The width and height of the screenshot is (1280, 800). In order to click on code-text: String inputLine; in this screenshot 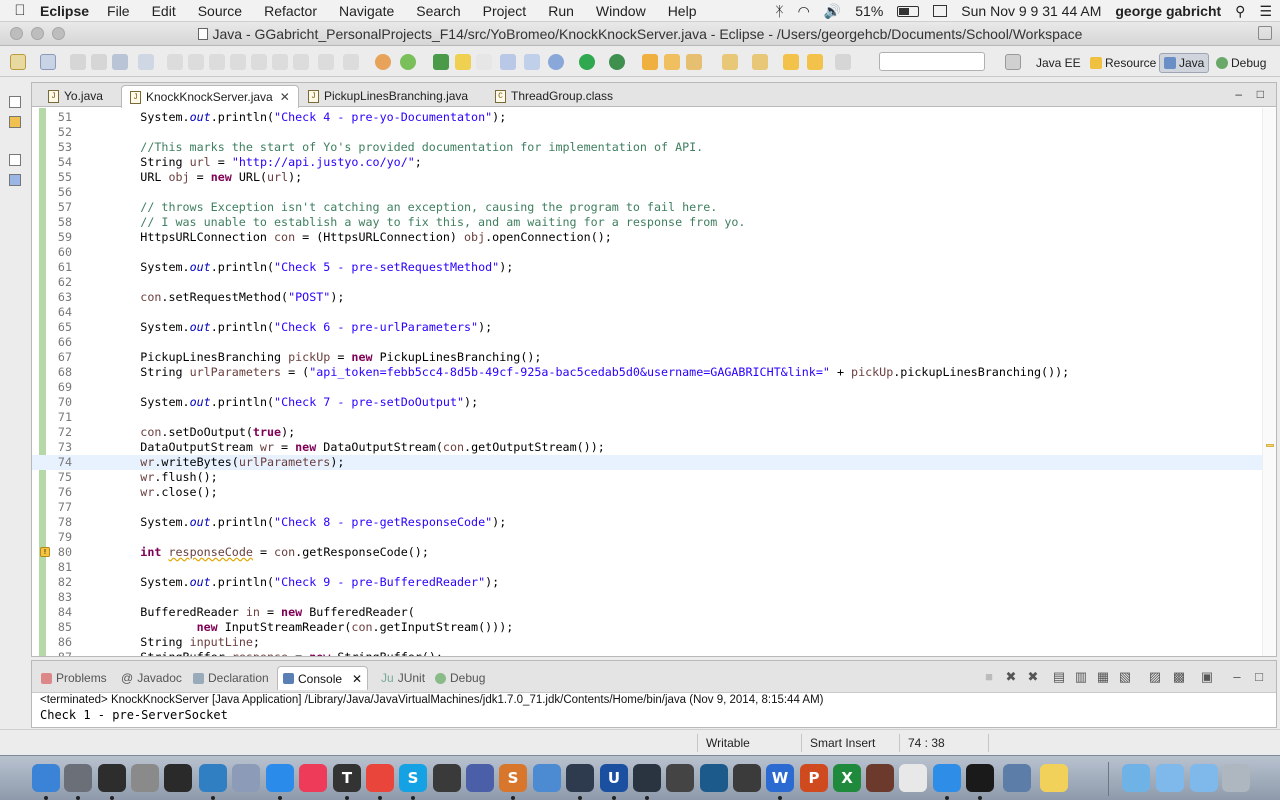, I will do `click(172, 642)`.